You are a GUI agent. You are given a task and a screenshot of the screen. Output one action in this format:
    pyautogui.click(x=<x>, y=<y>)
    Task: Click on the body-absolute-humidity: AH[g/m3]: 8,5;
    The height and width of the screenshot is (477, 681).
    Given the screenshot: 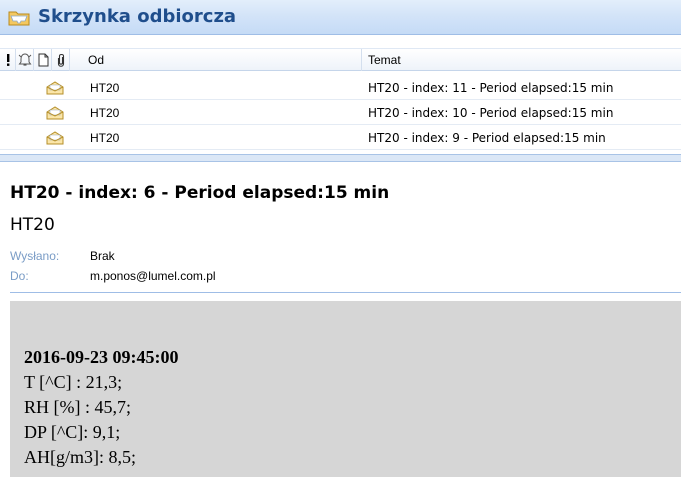 What is the action you would take?
    pyautogui.click(x=80, y=457)
    